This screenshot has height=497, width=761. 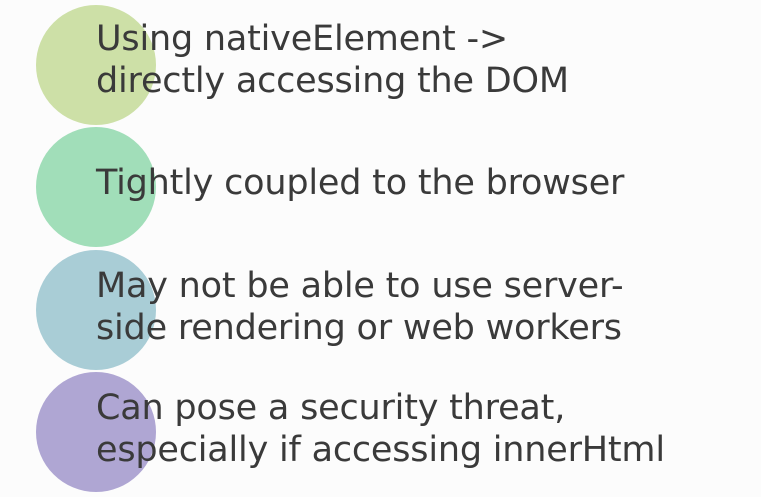 What do you see at coordinates (332, 81) in the screenshot?
I see `bullet-text-line: directly accessing the DOM` at bounding box center [332, 81].